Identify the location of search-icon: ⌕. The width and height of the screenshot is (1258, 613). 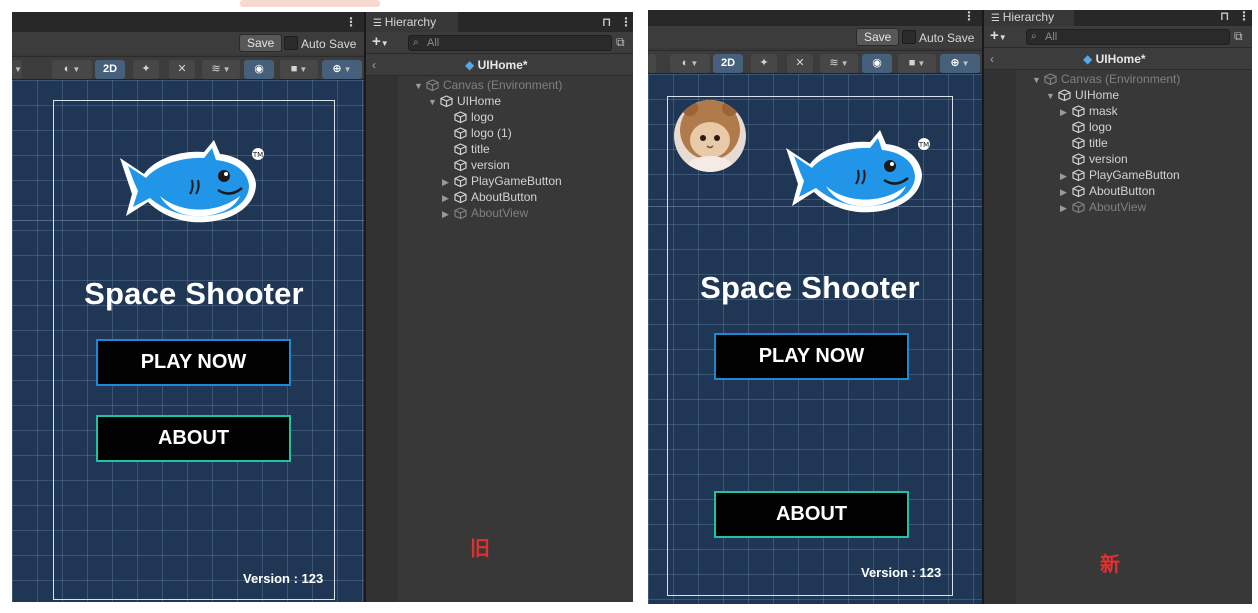
(1034, 36).